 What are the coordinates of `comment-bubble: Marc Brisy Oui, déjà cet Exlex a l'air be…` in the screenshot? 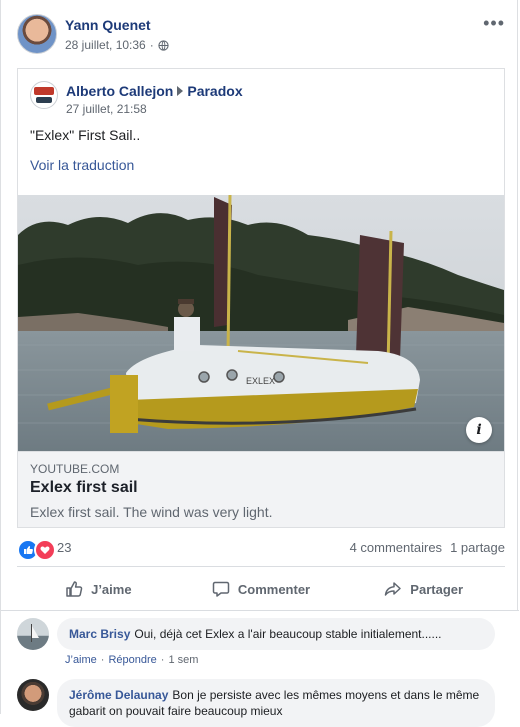 It's located at (276, 634).